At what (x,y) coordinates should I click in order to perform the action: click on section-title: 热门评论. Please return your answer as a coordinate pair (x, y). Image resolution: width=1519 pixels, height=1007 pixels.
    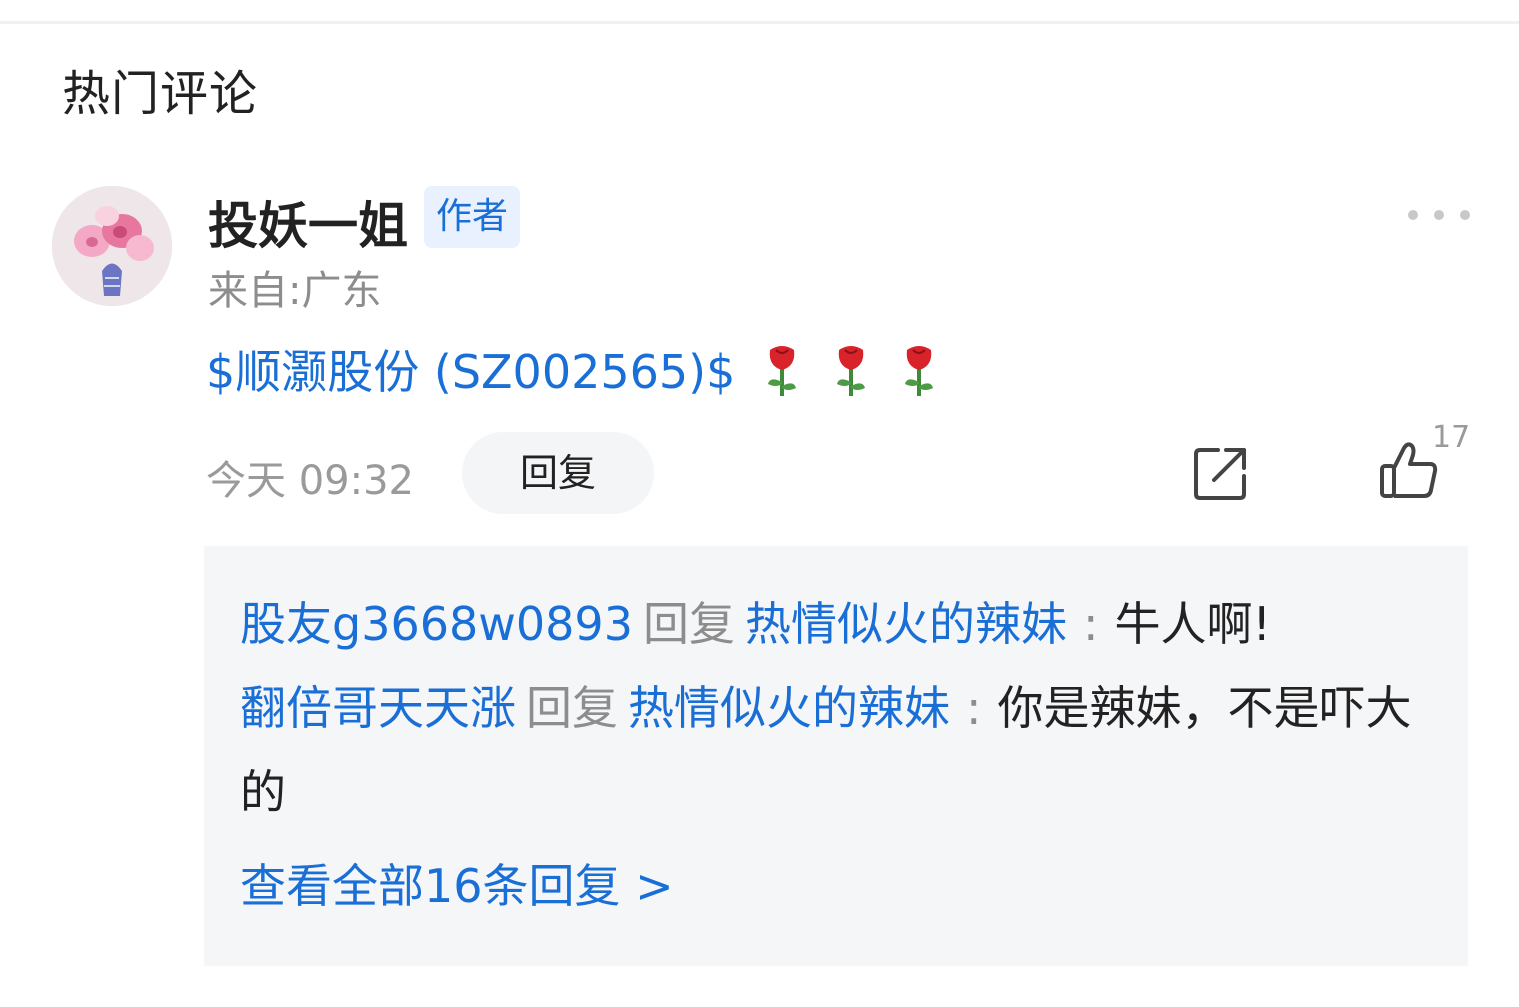
    Looking at the image, I should click on (160, 94).